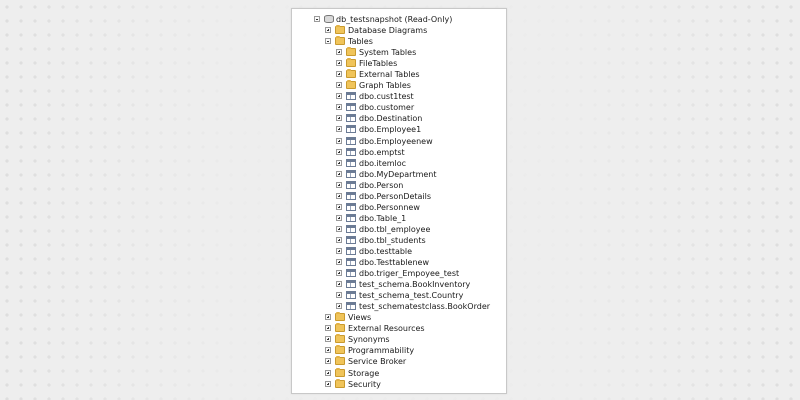  Describe the element at coordinates (378, 64) in the screenshot. I see `tree-node-label: FileTables` at that location.